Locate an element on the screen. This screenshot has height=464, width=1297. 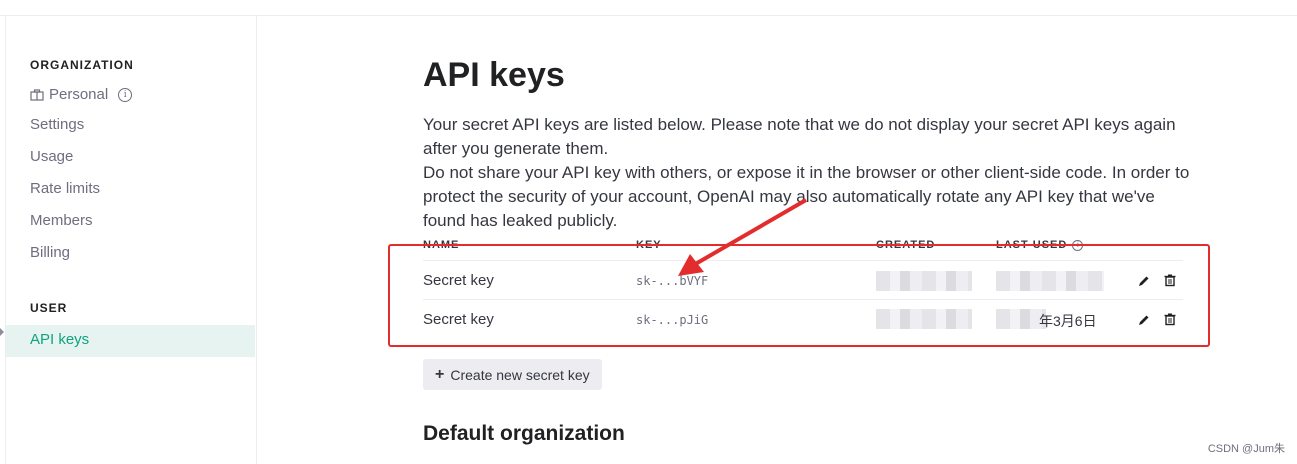
building-icon is located at coordinates (37, 94).